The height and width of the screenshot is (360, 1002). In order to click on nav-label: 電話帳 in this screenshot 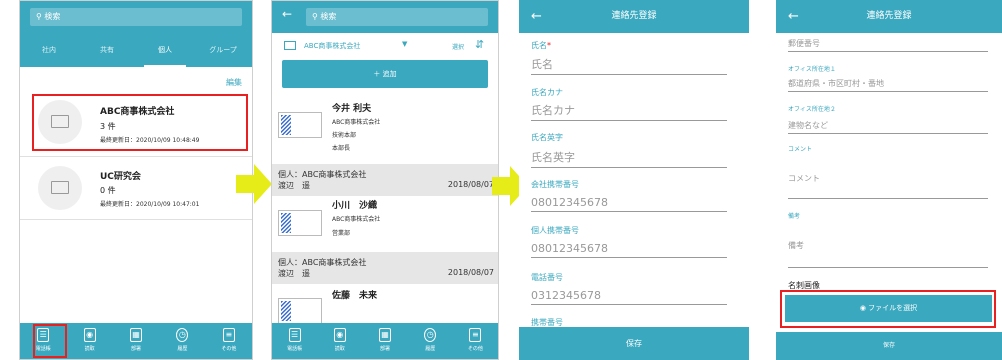, I will do `click(295, 349)`.